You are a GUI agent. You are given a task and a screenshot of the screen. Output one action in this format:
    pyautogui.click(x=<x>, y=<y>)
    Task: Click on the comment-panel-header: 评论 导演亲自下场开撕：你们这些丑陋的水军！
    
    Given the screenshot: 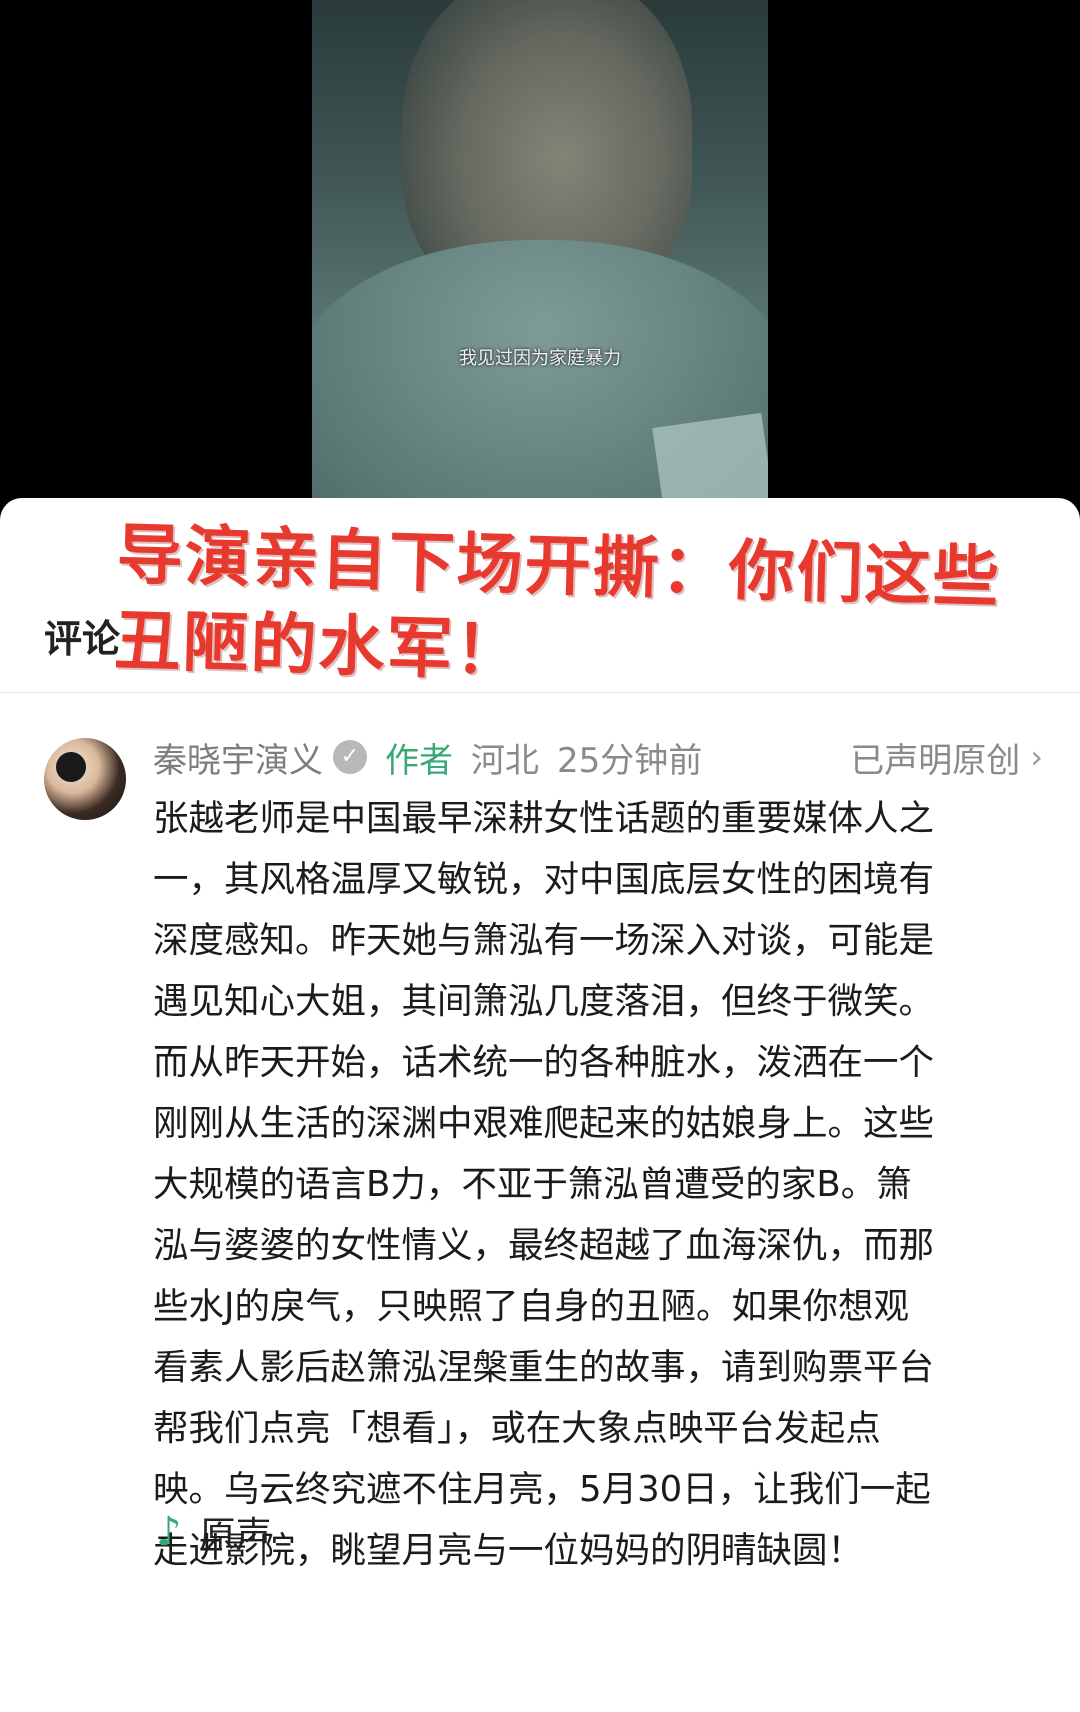 What is the action you would take?
    pyautogui.click(x=540, y=595)
    